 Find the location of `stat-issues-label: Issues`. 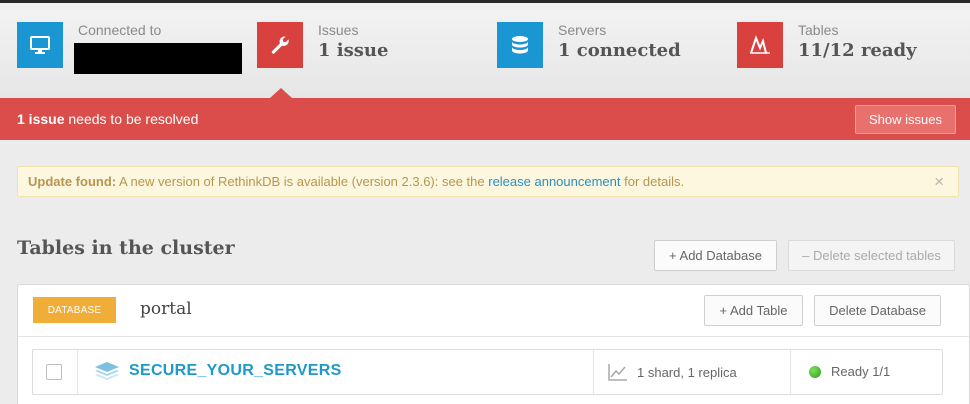

stat-issues-label: Issues is located at coordinates (338, 30).